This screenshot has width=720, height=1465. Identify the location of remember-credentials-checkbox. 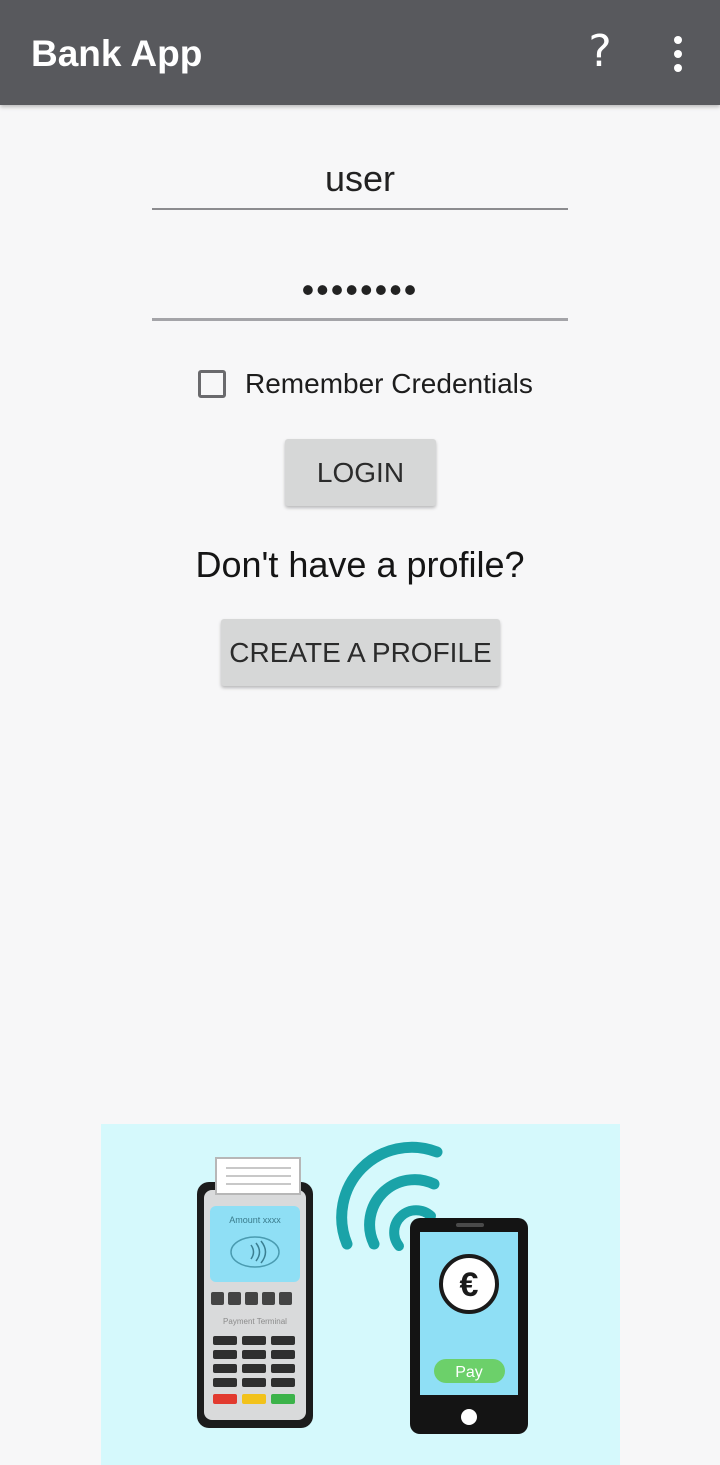
(212, 384).